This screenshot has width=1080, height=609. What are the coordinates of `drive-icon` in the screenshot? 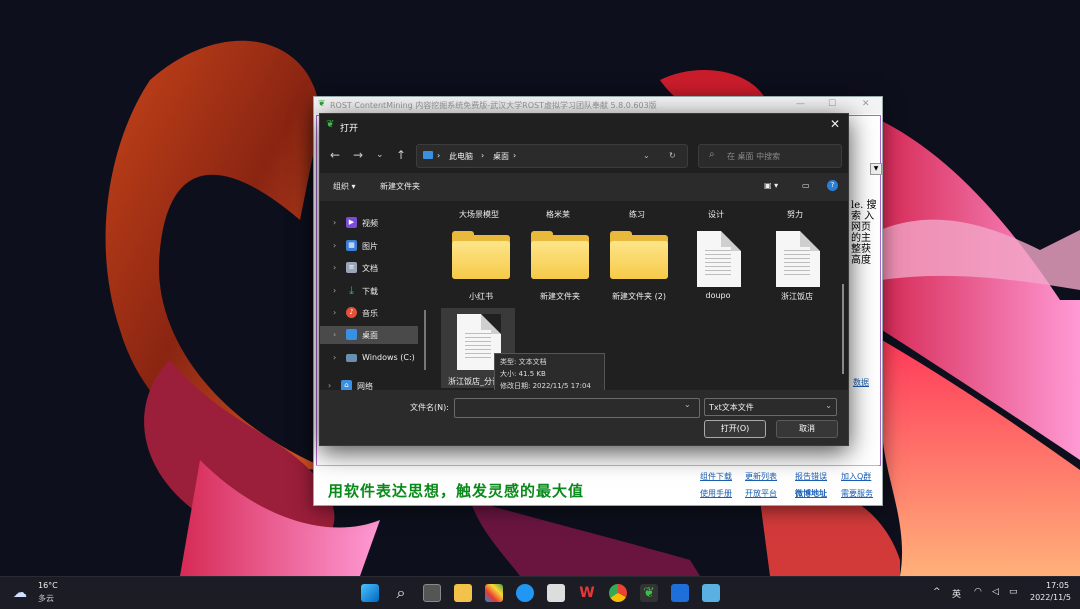 It's located at (351, 358).